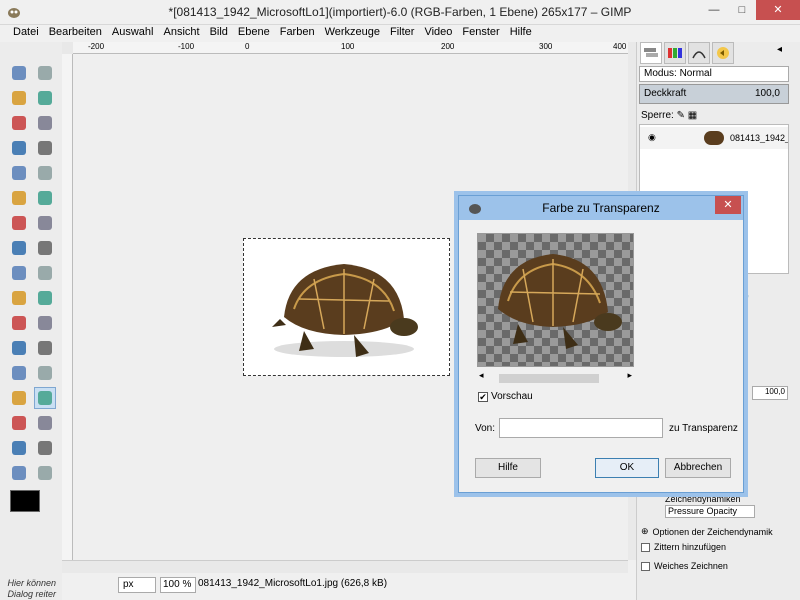 The image size is (800, 600). Describe the element at coordinates (508, 468) in the screenshot. I see `help-button: Hilfe` at that location.